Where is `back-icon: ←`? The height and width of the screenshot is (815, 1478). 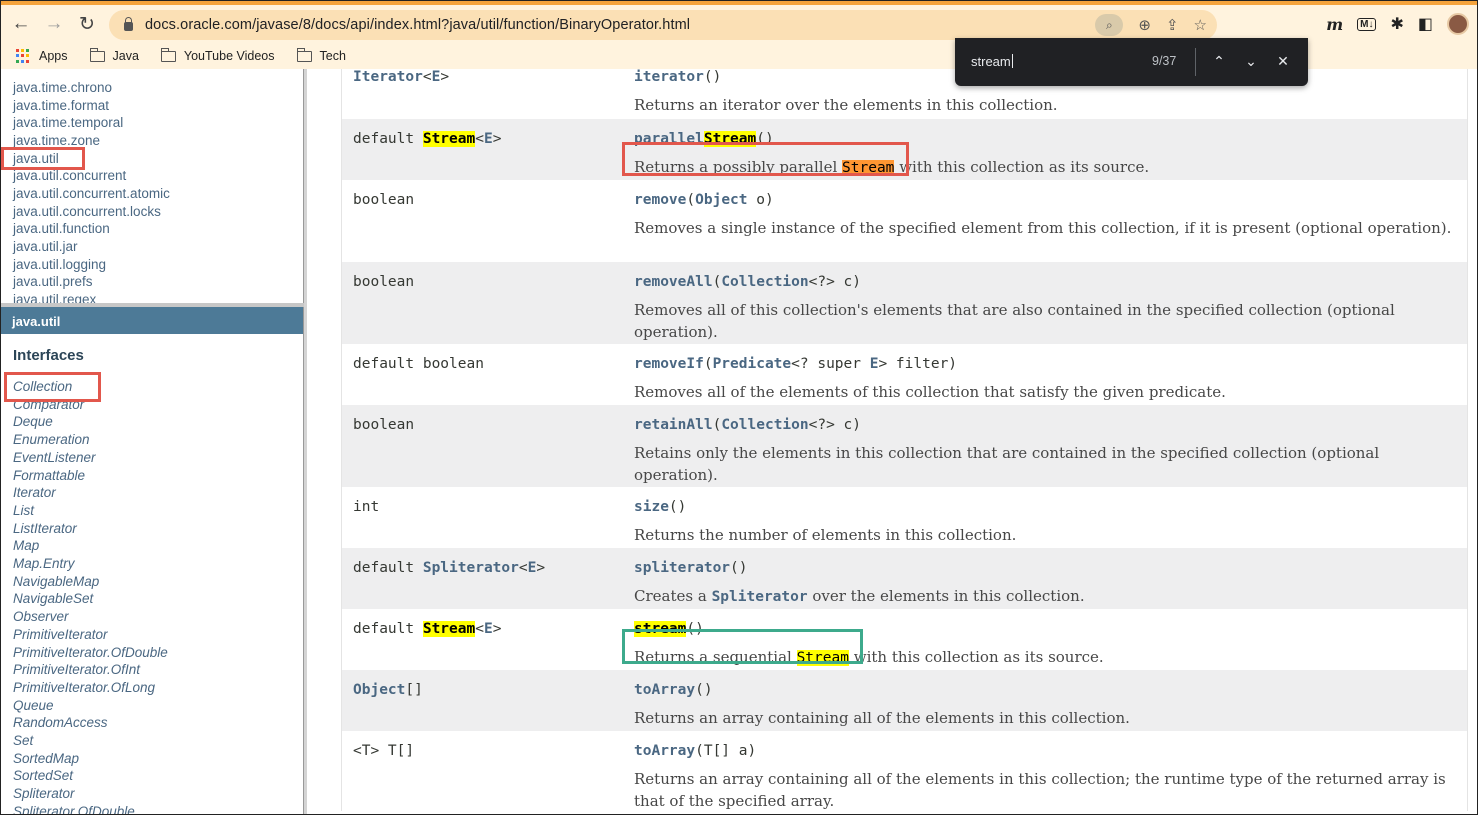
back-icon: ← is located at coordinates (21, 24).